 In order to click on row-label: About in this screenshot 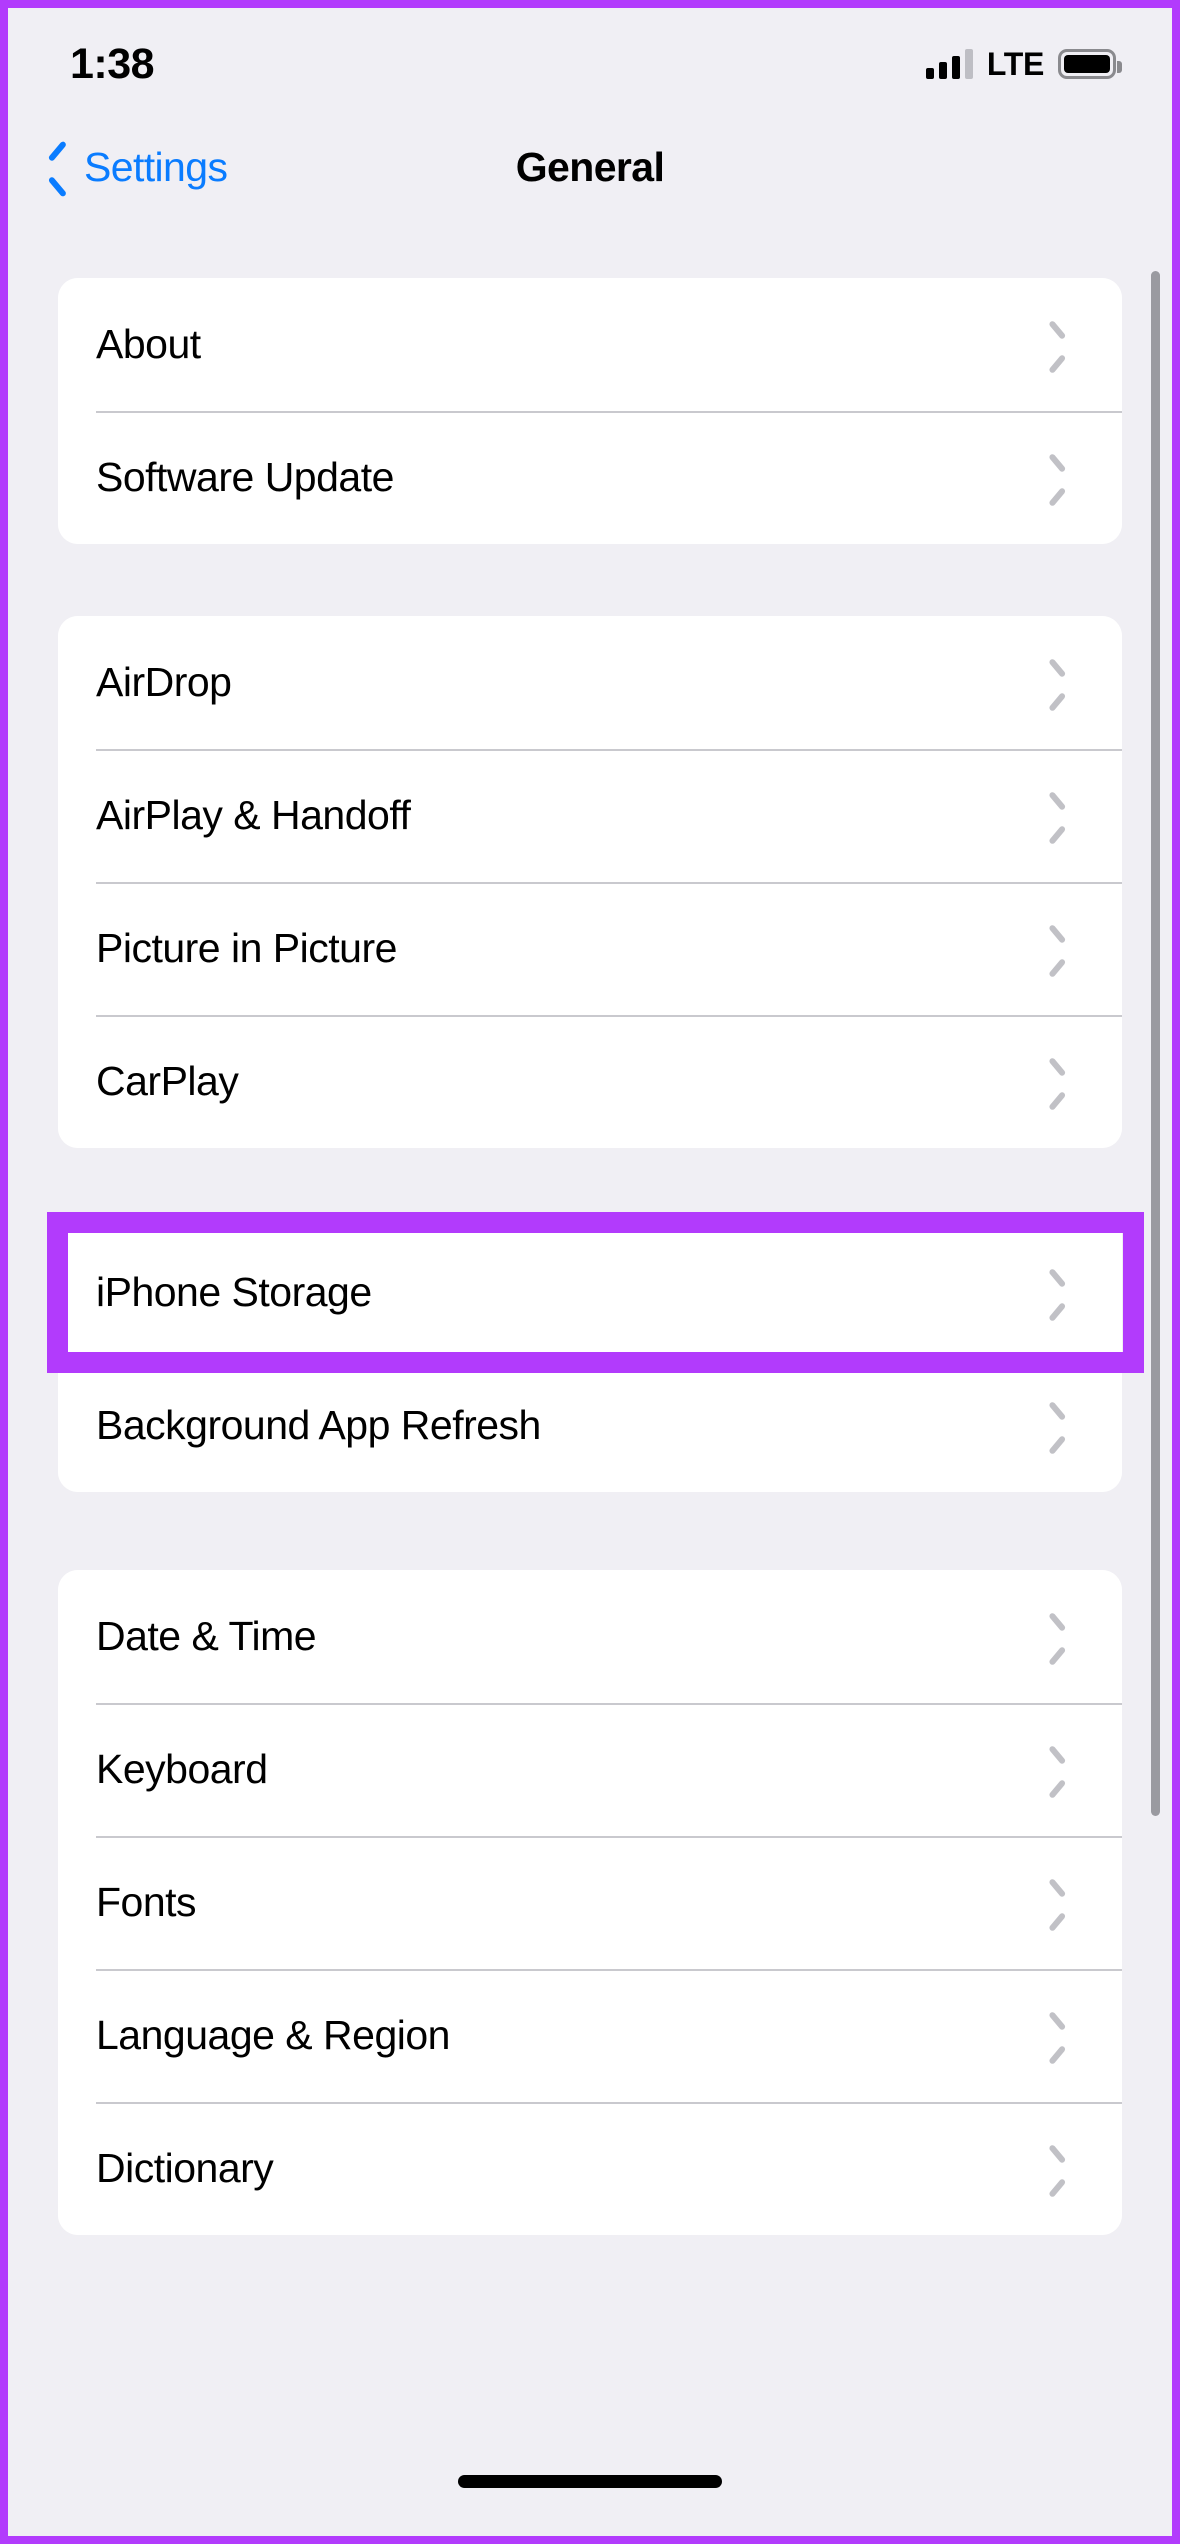, I will do `click(148, 344)`.